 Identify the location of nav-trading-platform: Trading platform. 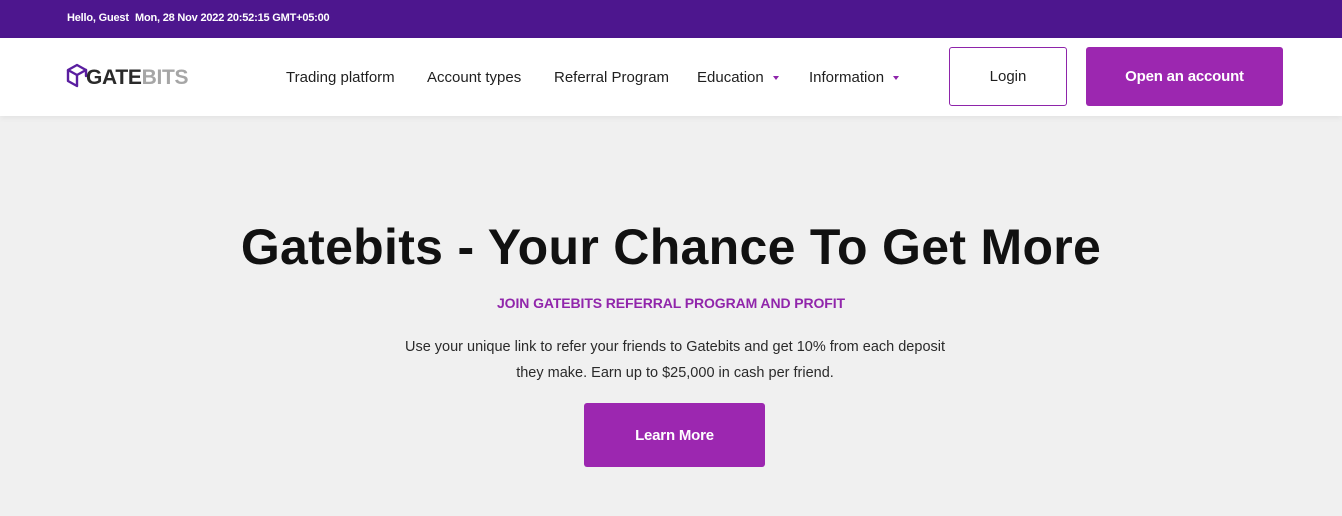
(340, 77).